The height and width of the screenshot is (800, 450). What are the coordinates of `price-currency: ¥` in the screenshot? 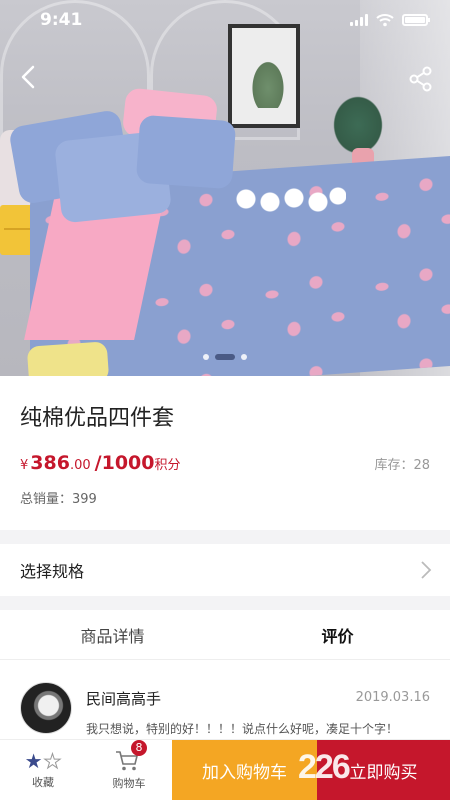 It's located at (24, 465).